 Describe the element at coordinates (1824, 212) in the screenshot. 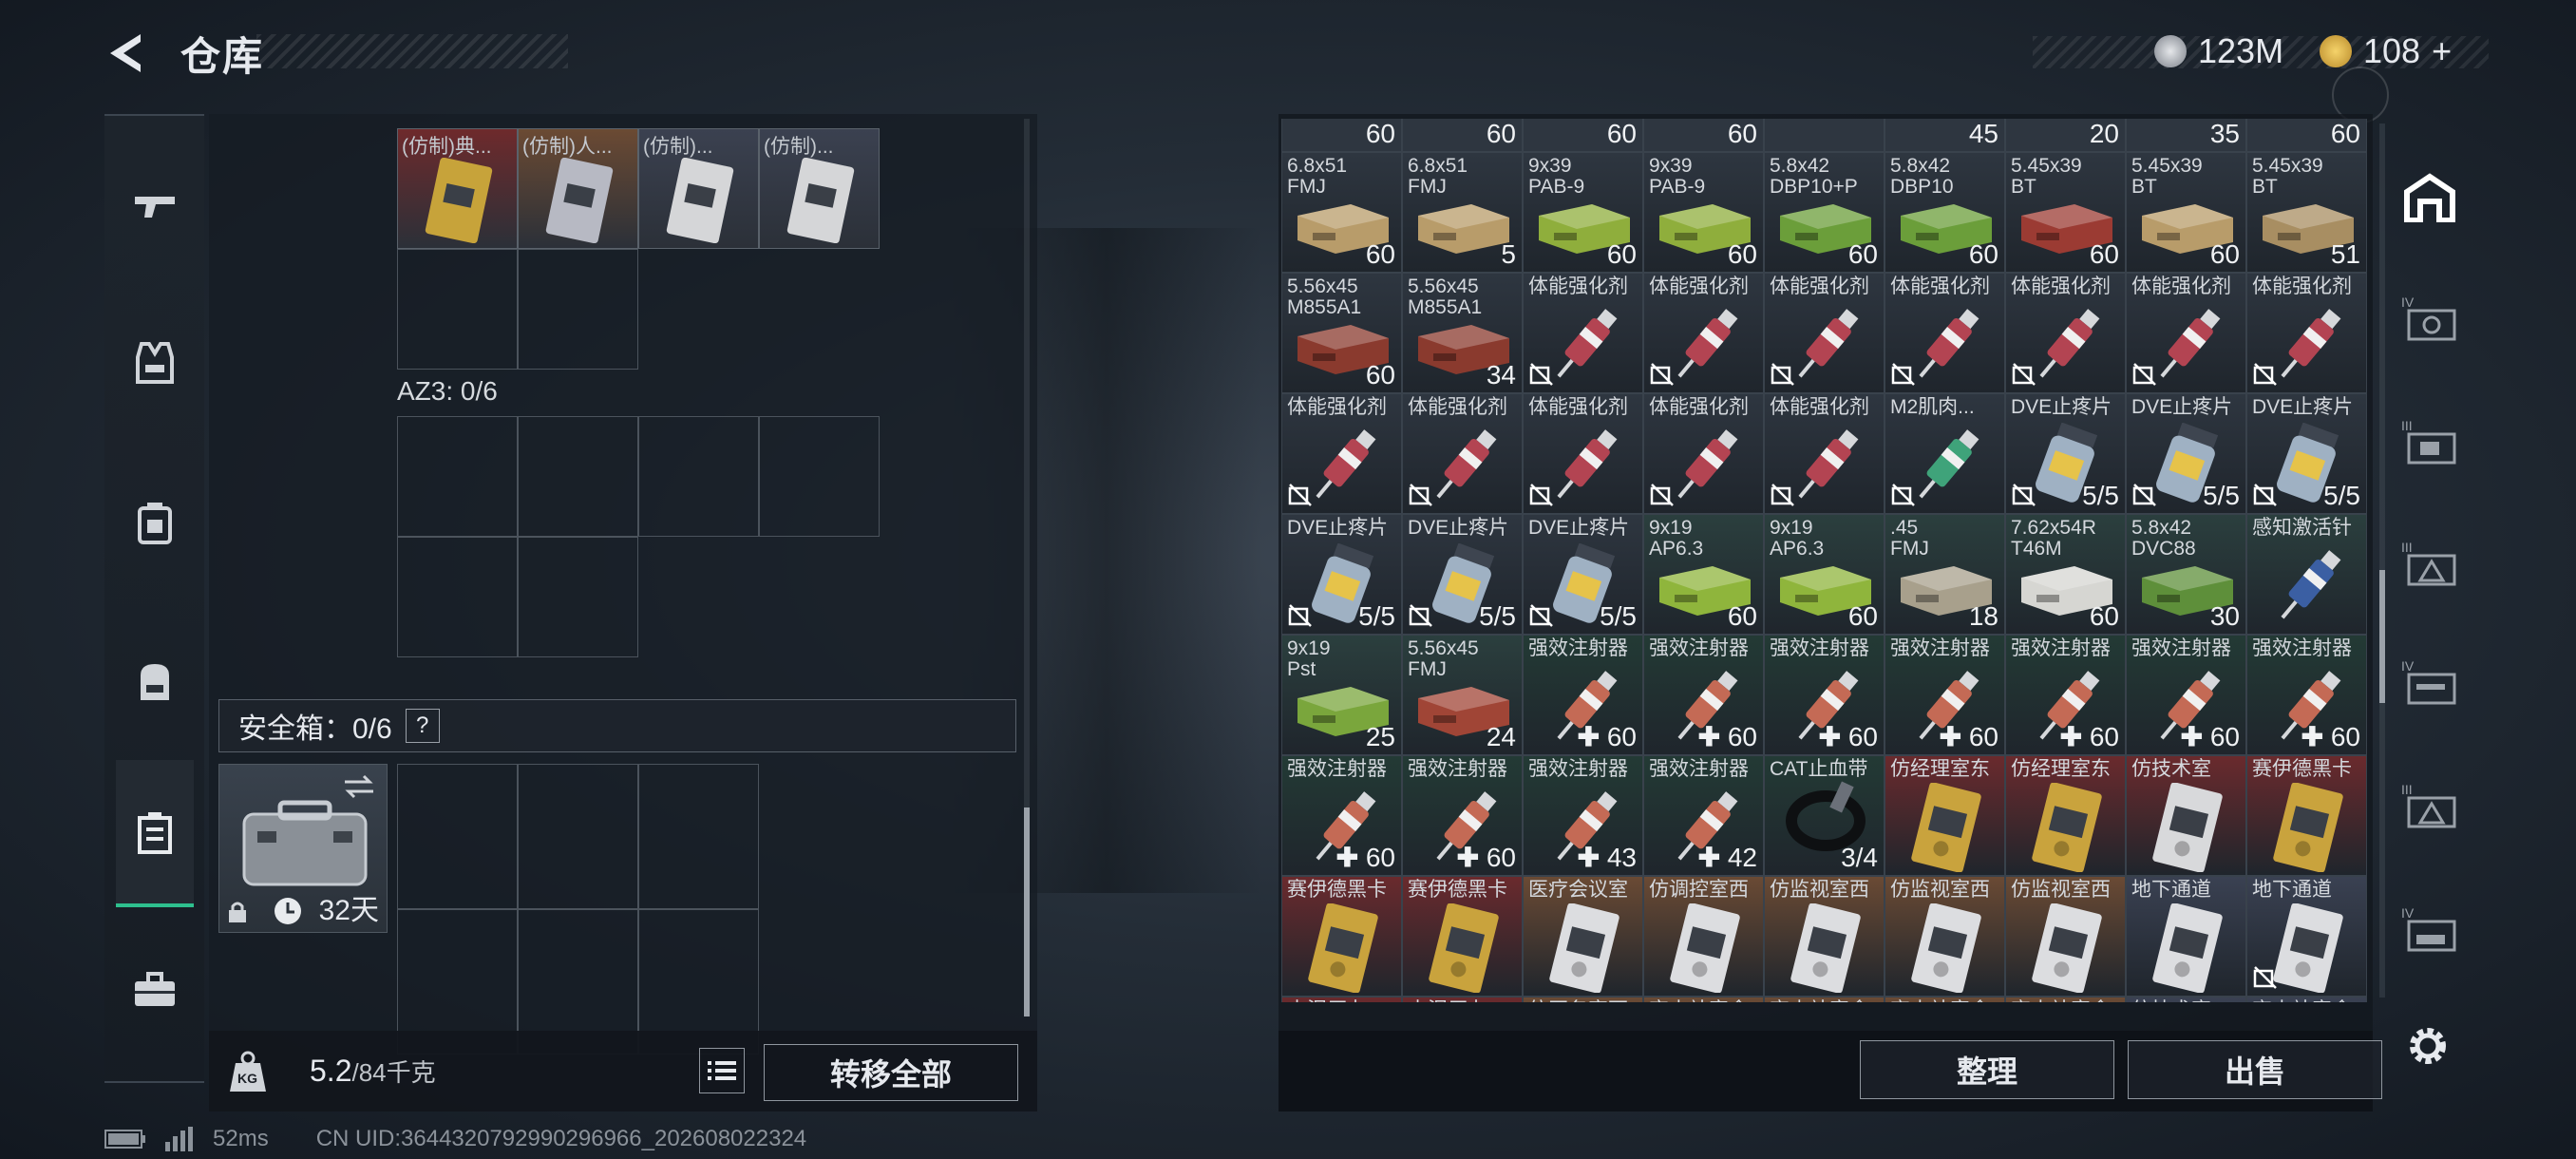

I see `inventory-item: 5.8x42 DBP10+P 60` at that location.